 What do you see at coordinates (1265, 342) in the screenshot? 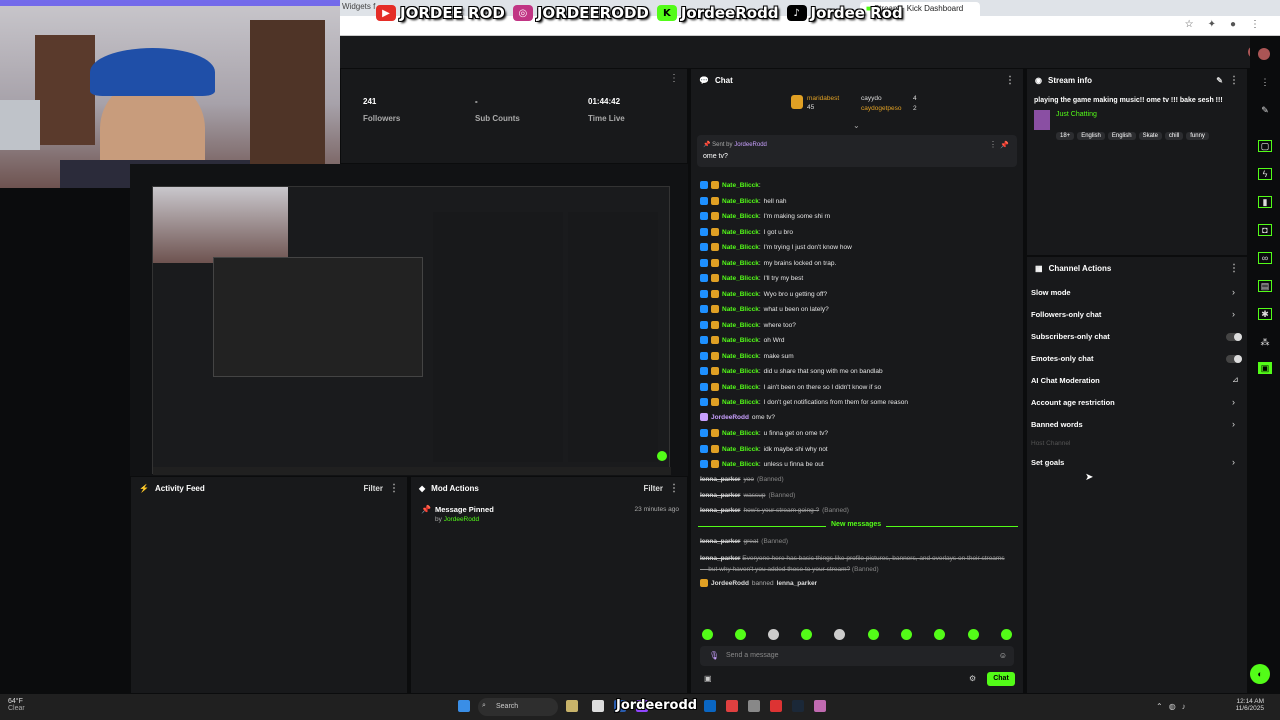
I see `people-icon: ⁂` at bounding box center [1265, 342].